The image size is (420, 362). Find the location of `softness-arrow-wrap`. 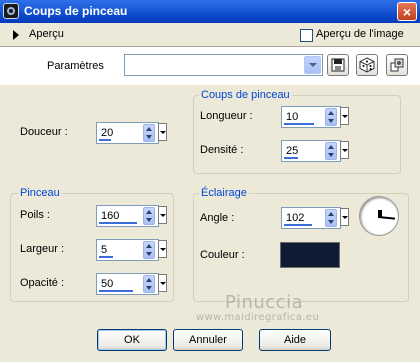

softness-arrow-wrap is located at coordinates (163, 133).